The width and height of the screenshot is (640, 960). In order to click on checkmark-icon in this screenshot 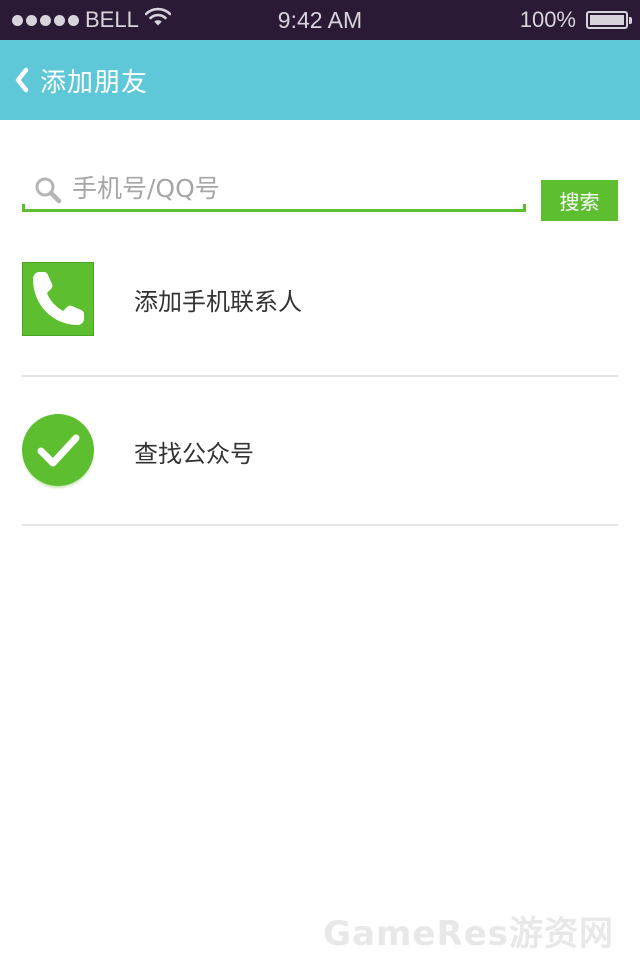, I will do `click(58, 450)`.